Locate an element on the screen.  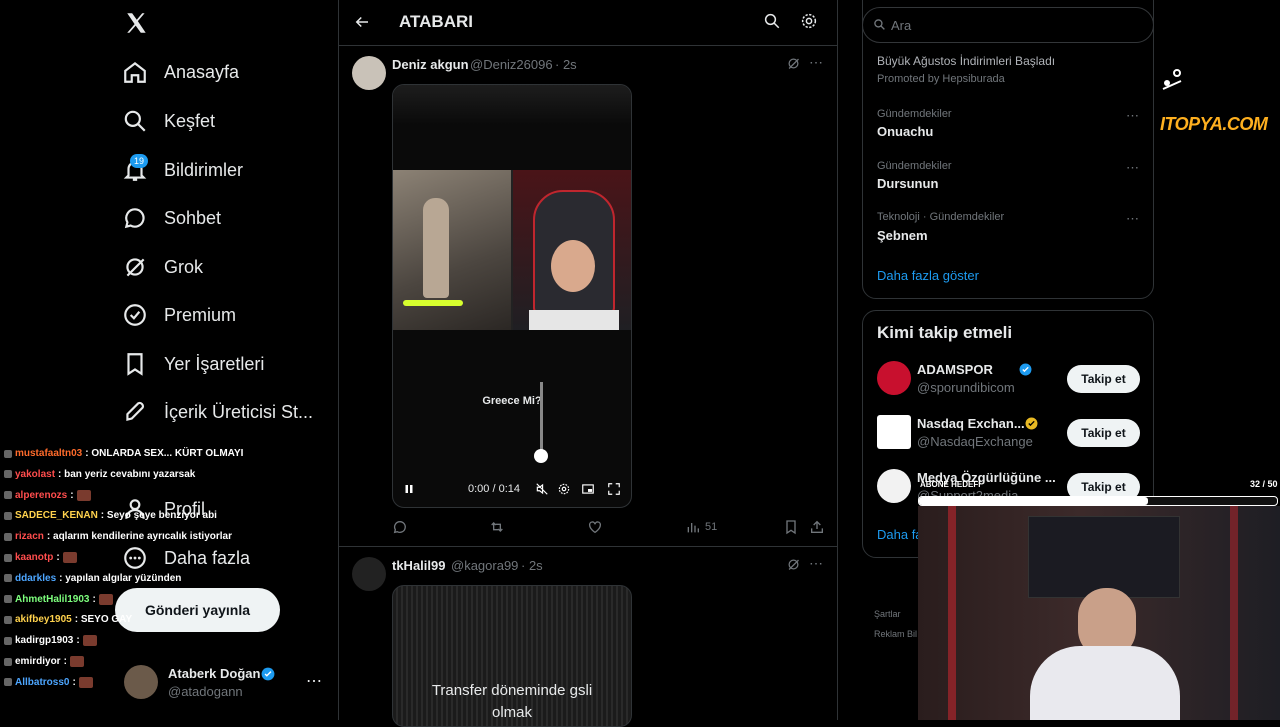
show-more-link: Daha fazla göster is located at coordinates (928, 275).